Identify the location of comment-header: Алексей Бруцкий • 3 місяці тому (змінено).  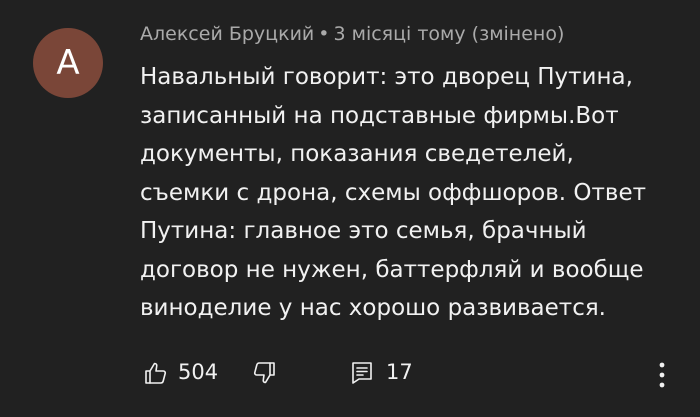
(352, 34).